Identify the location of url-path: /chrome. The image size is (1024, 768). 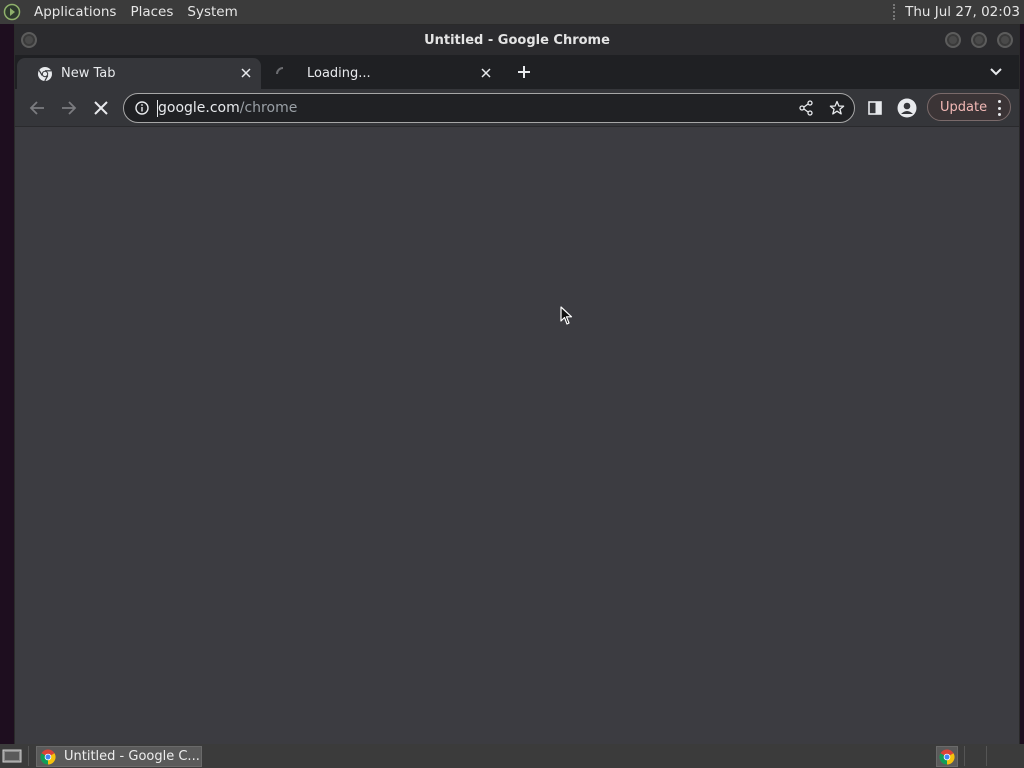
(268, 108).